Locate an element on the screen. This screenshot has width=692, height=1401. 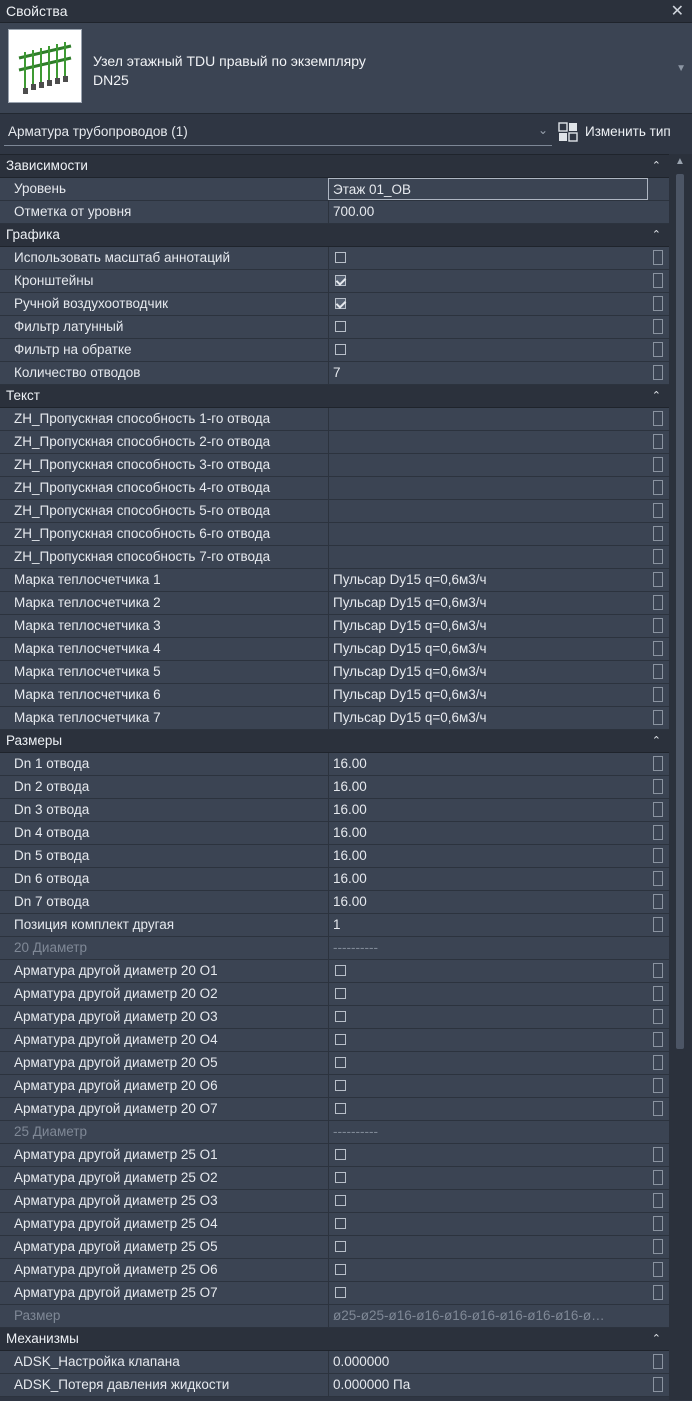
section-header: Размеры ⌃ is located at coordinates (334, 741).